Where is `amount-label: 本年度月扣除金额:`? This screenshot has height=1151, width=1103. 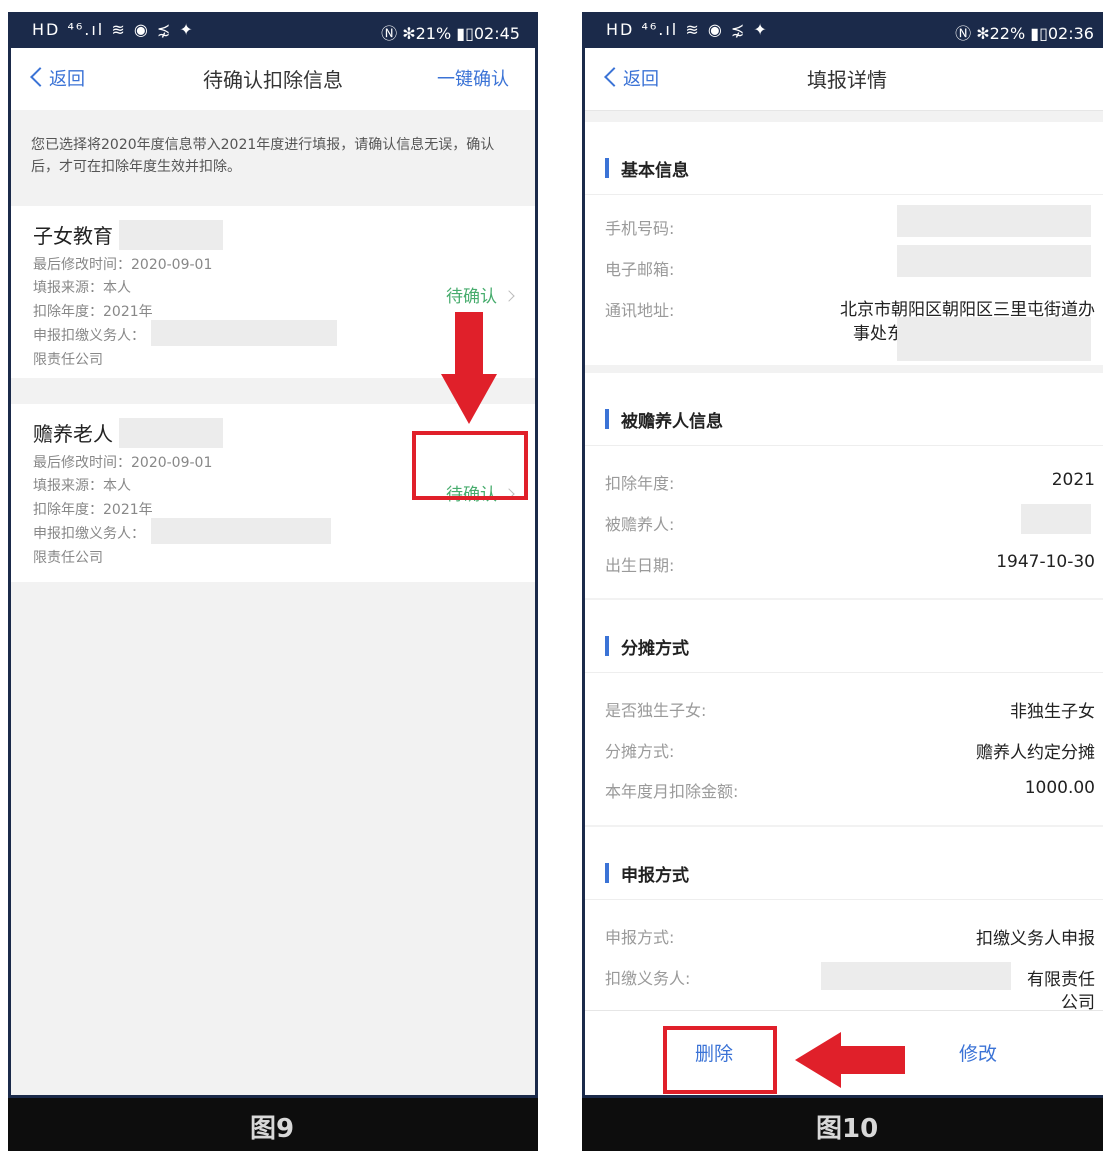
amount-label: 本年度月扣除金额: is located at coordinates (672, 791).